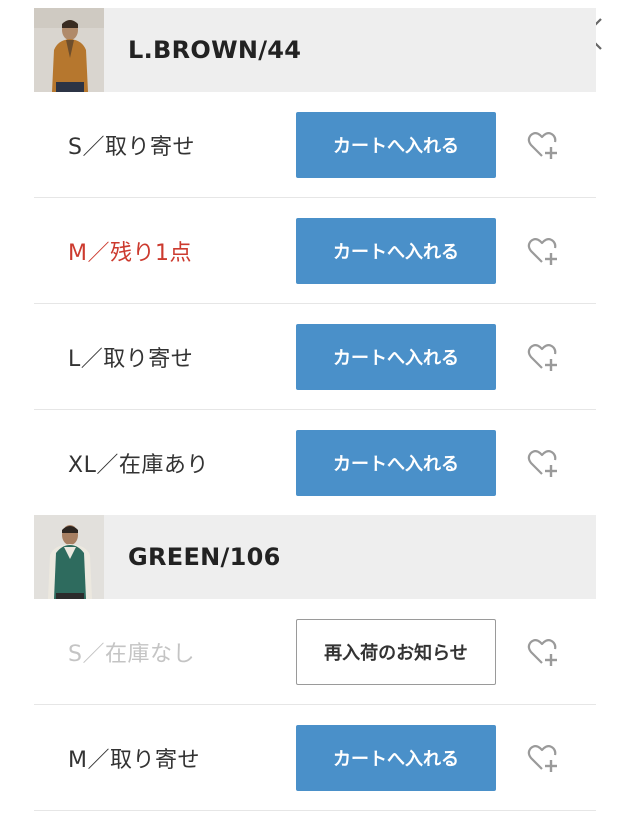 This screenshot has height=820, width=630. Describe the element at coordinates (69, 557) in the screenshot. I see `product-thumbnail-green` at that location.